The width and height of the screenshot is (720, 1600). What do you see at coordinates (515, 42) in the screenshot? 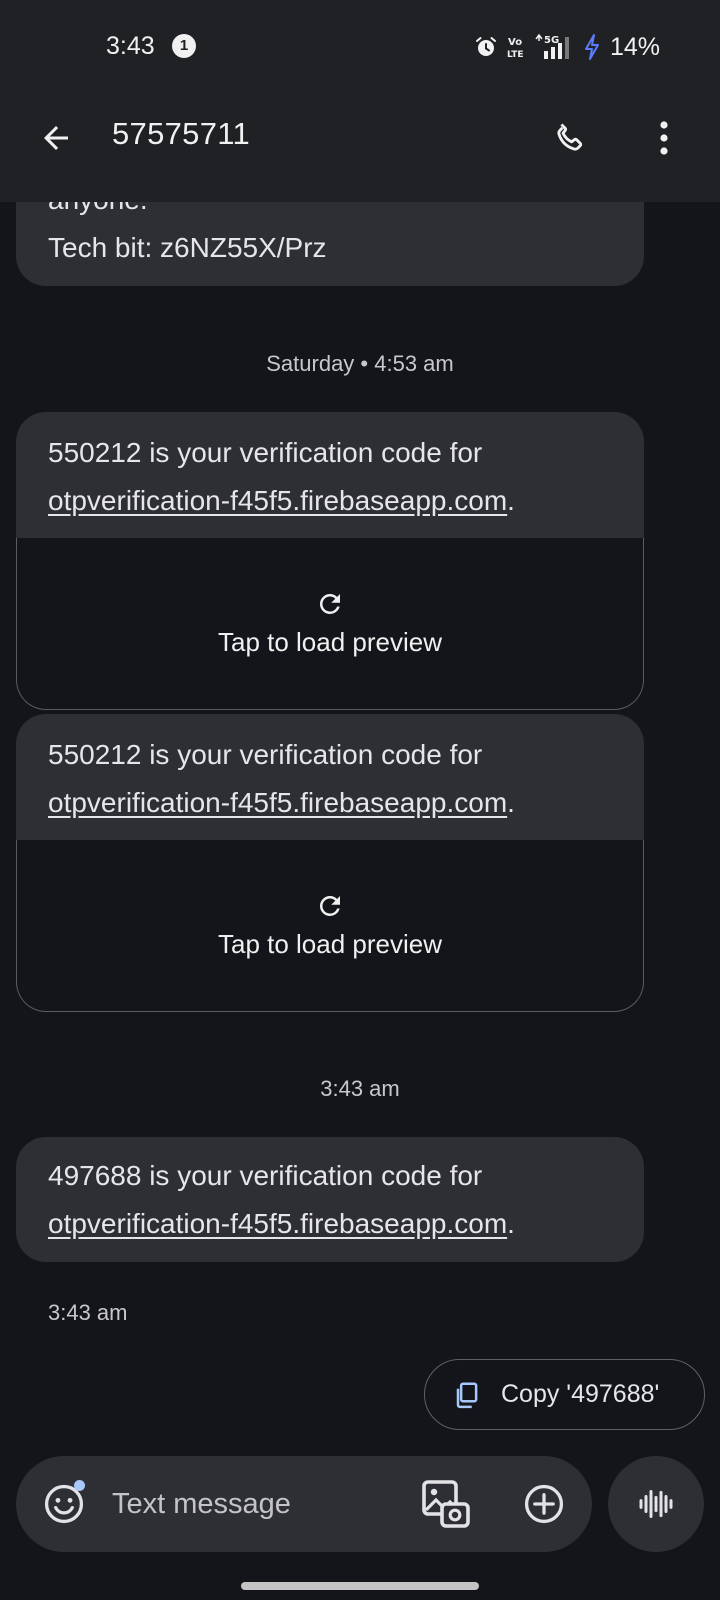
I see `svg-text: Vo` at bounding box center [515, 42].